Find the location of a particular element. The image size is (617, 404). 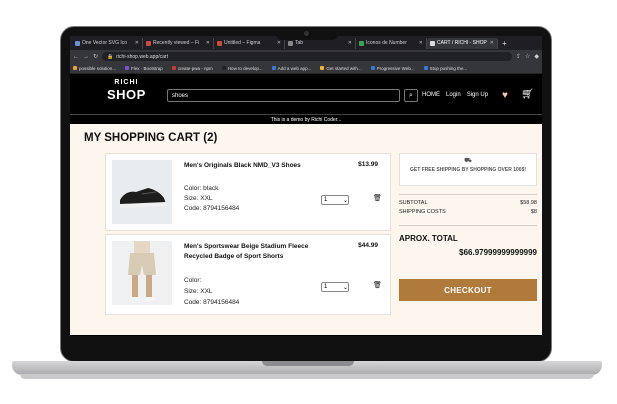

bookmark: create-pwa - npm is located at coordinates (192, 68).